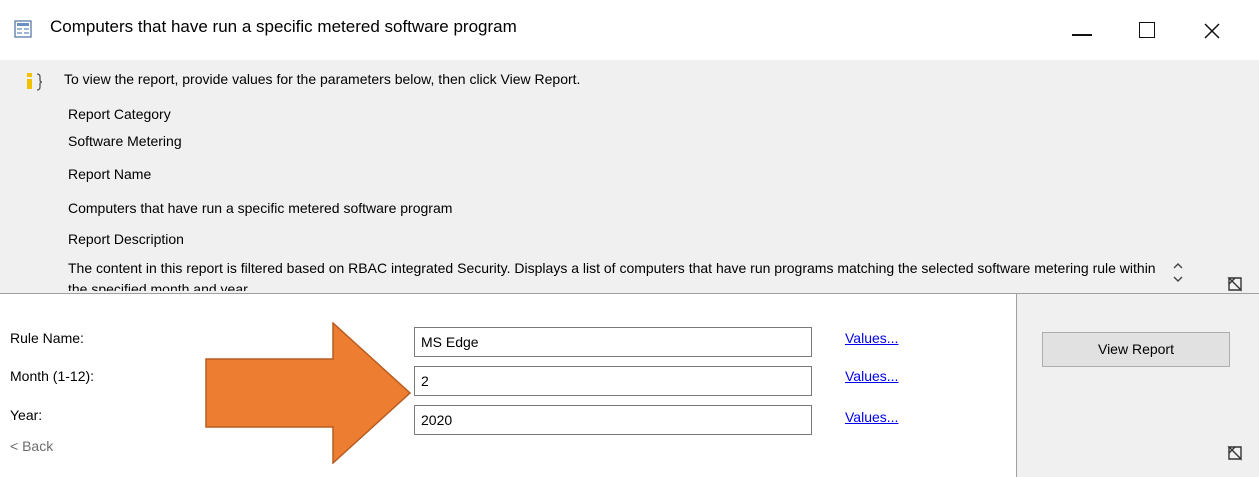 Image resolution: width=1259 pixels, height=477 pixels. What do you see at coordinates (35, 82) in the screenshot?
I see `info-icon` at bounding box center [35, 82].